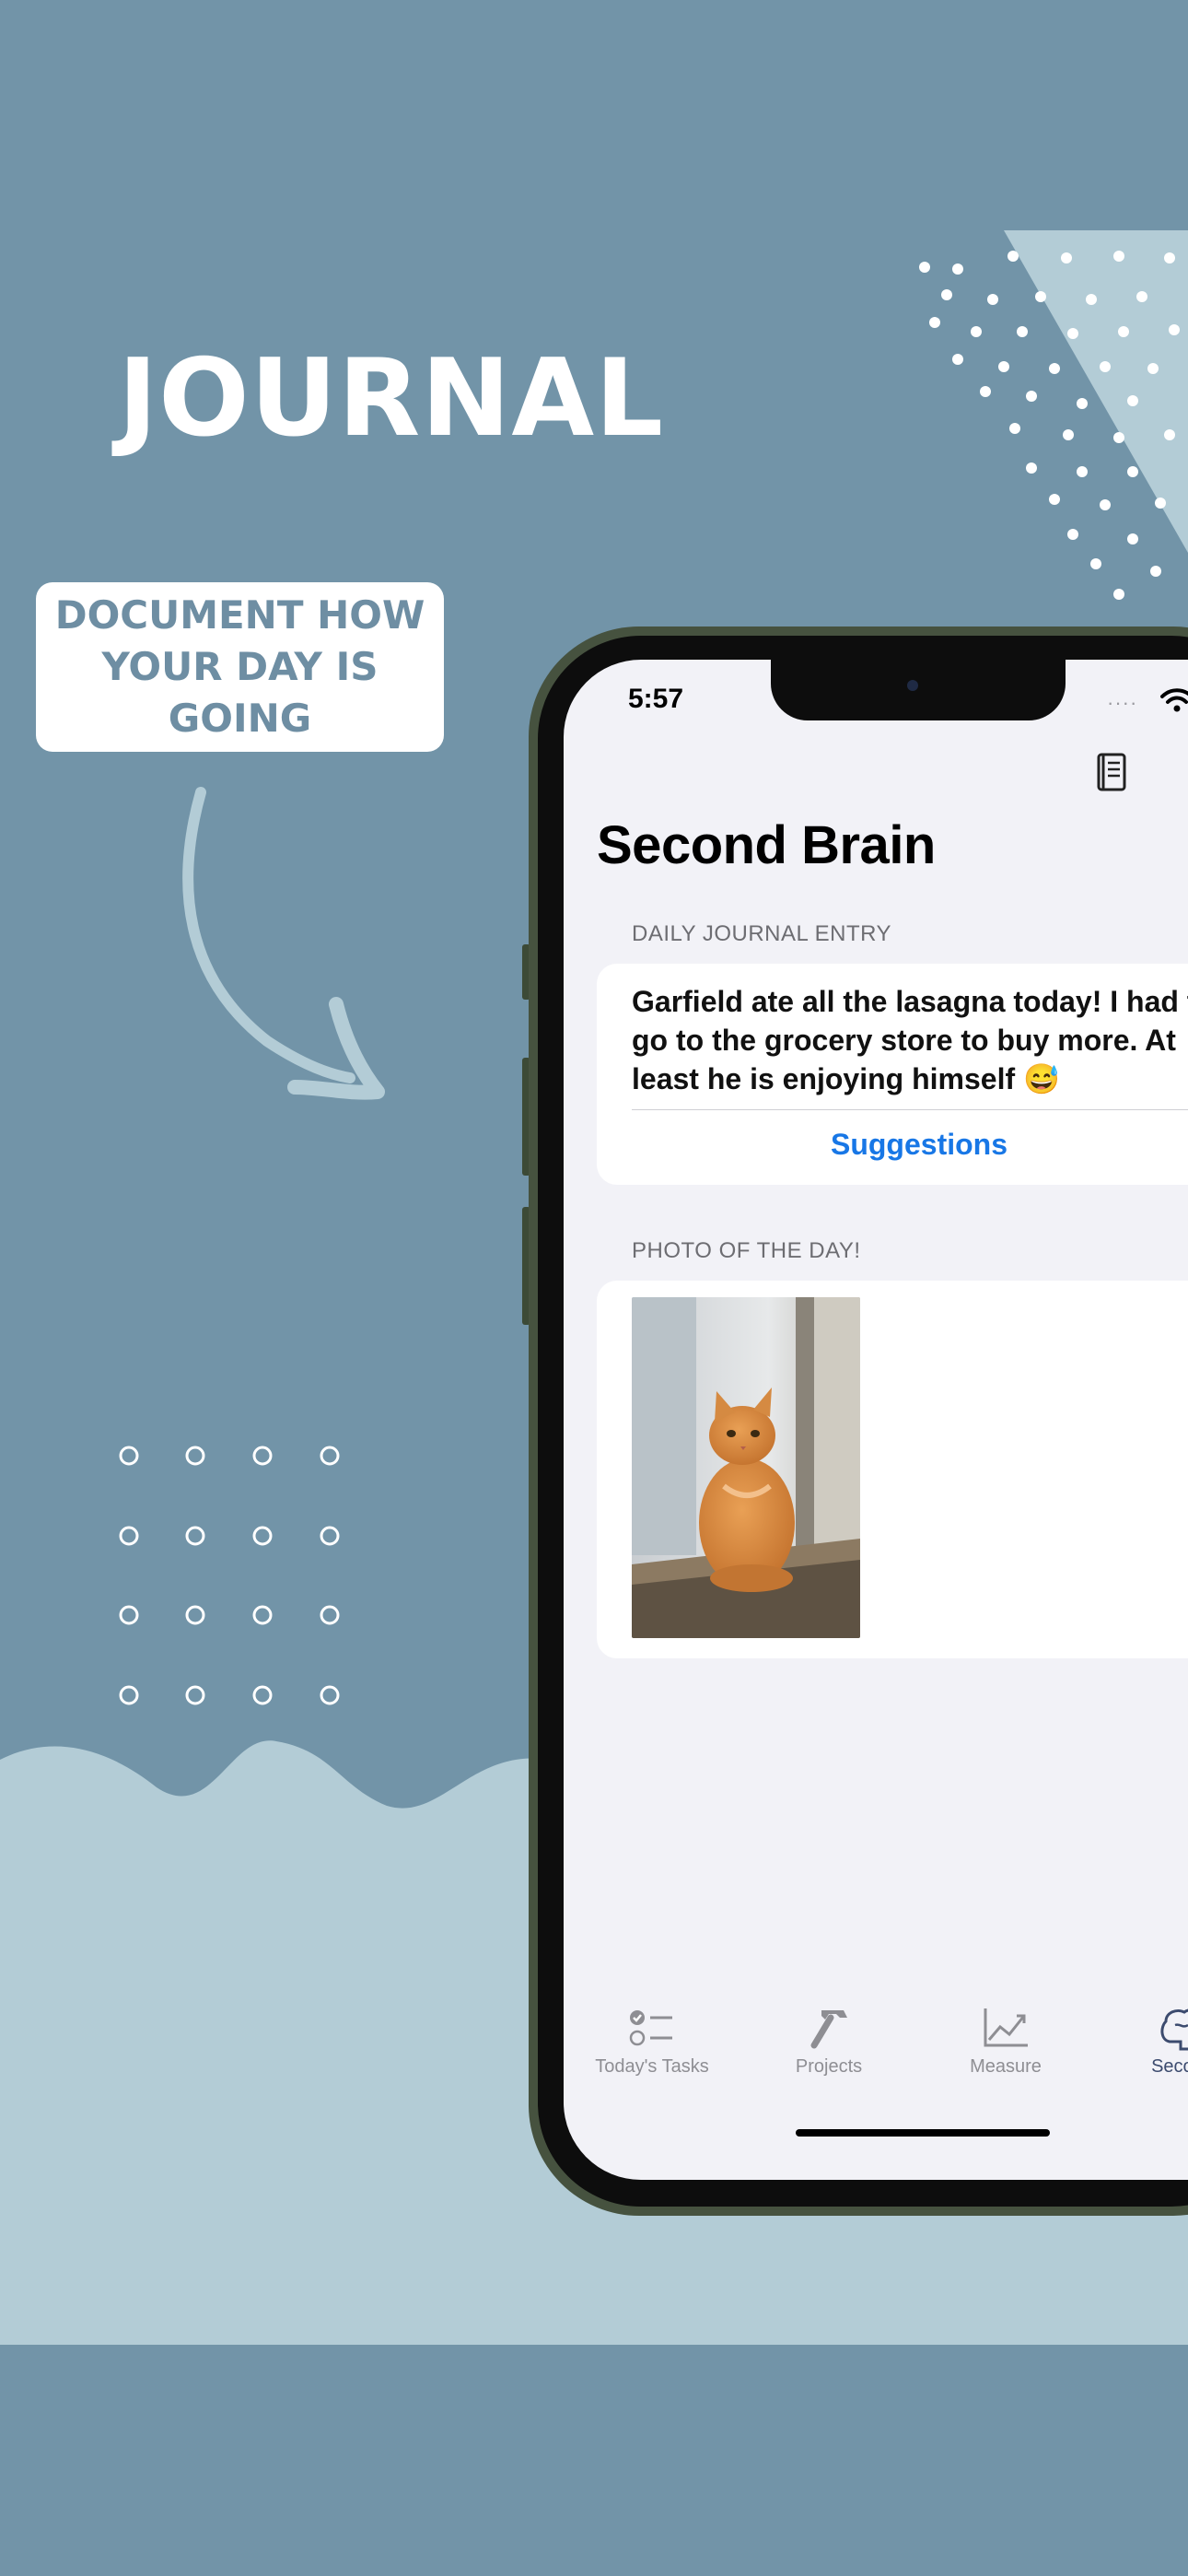  What do you see at coordinates (892, 1469) in the screenshot?
I see `photo-card` at bounding box center [892, 1469].